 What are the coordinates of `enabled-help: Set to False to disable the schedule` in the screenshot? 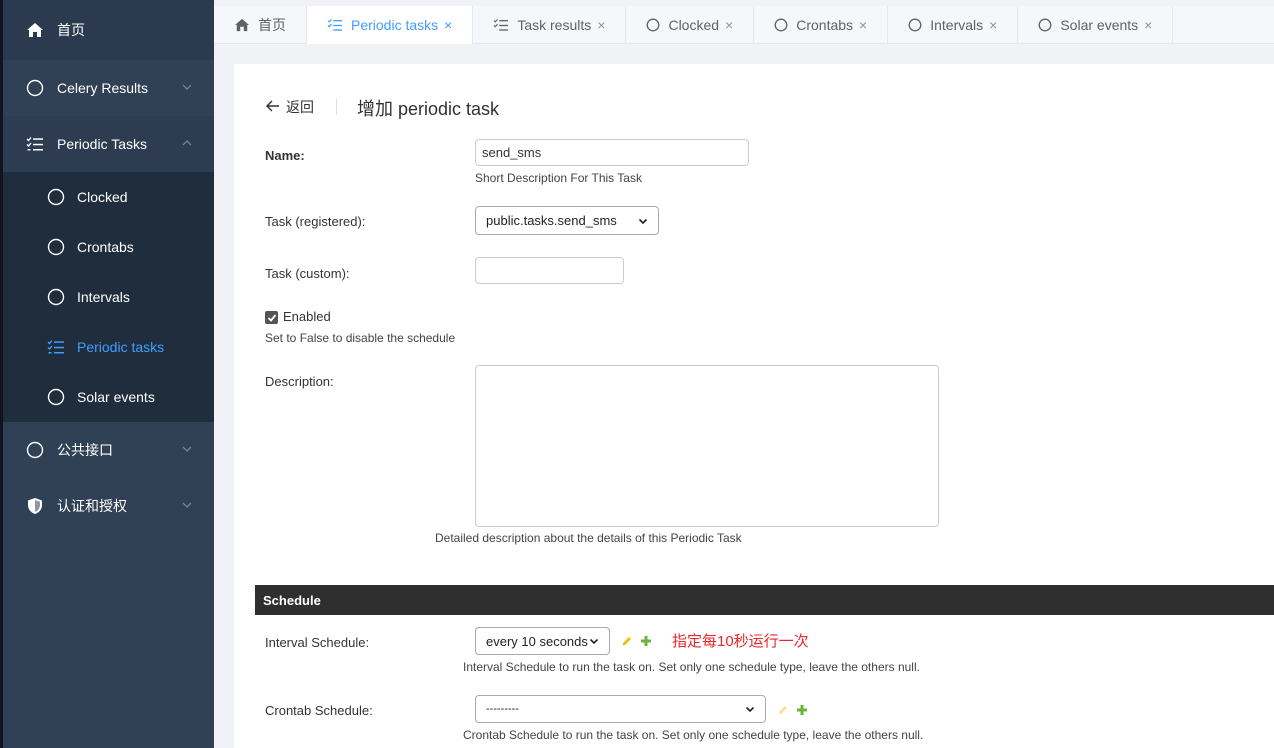 It's located at (360, 338).